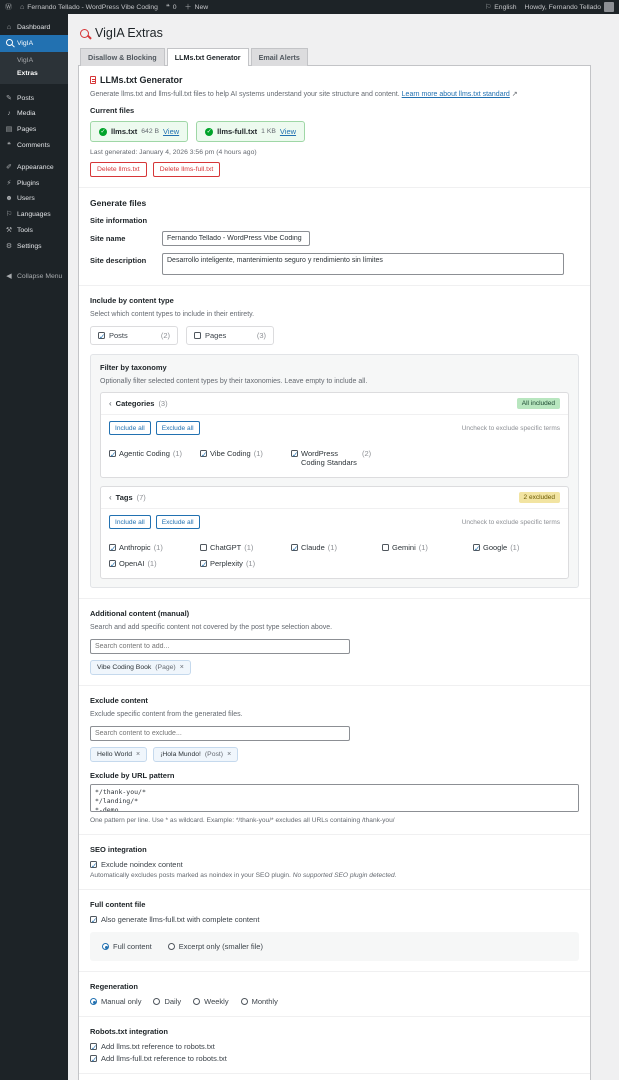  What do you see at coordinates (167, 7) in the screenshot?
I see `comment-bubble-icon: ❝` at bounding box center [167, 7].